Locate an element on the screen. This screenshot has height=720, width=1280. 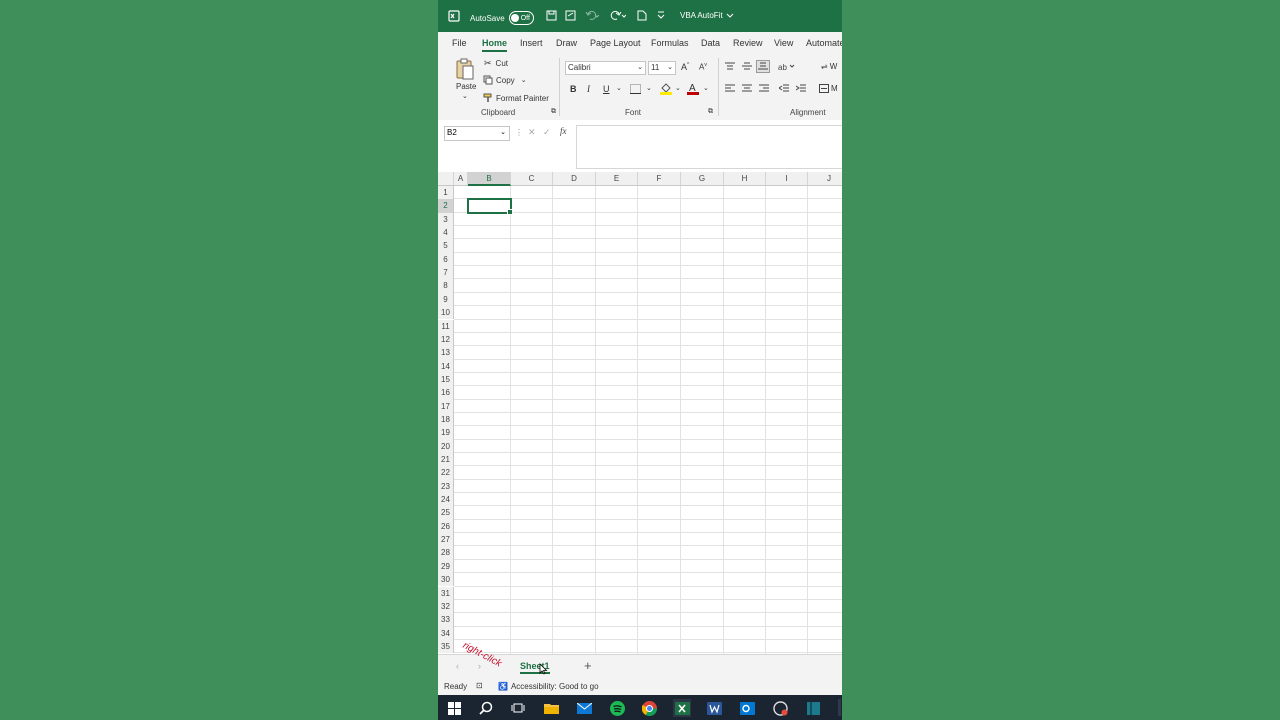
tab-file: File is located at coordinates (459, 43).